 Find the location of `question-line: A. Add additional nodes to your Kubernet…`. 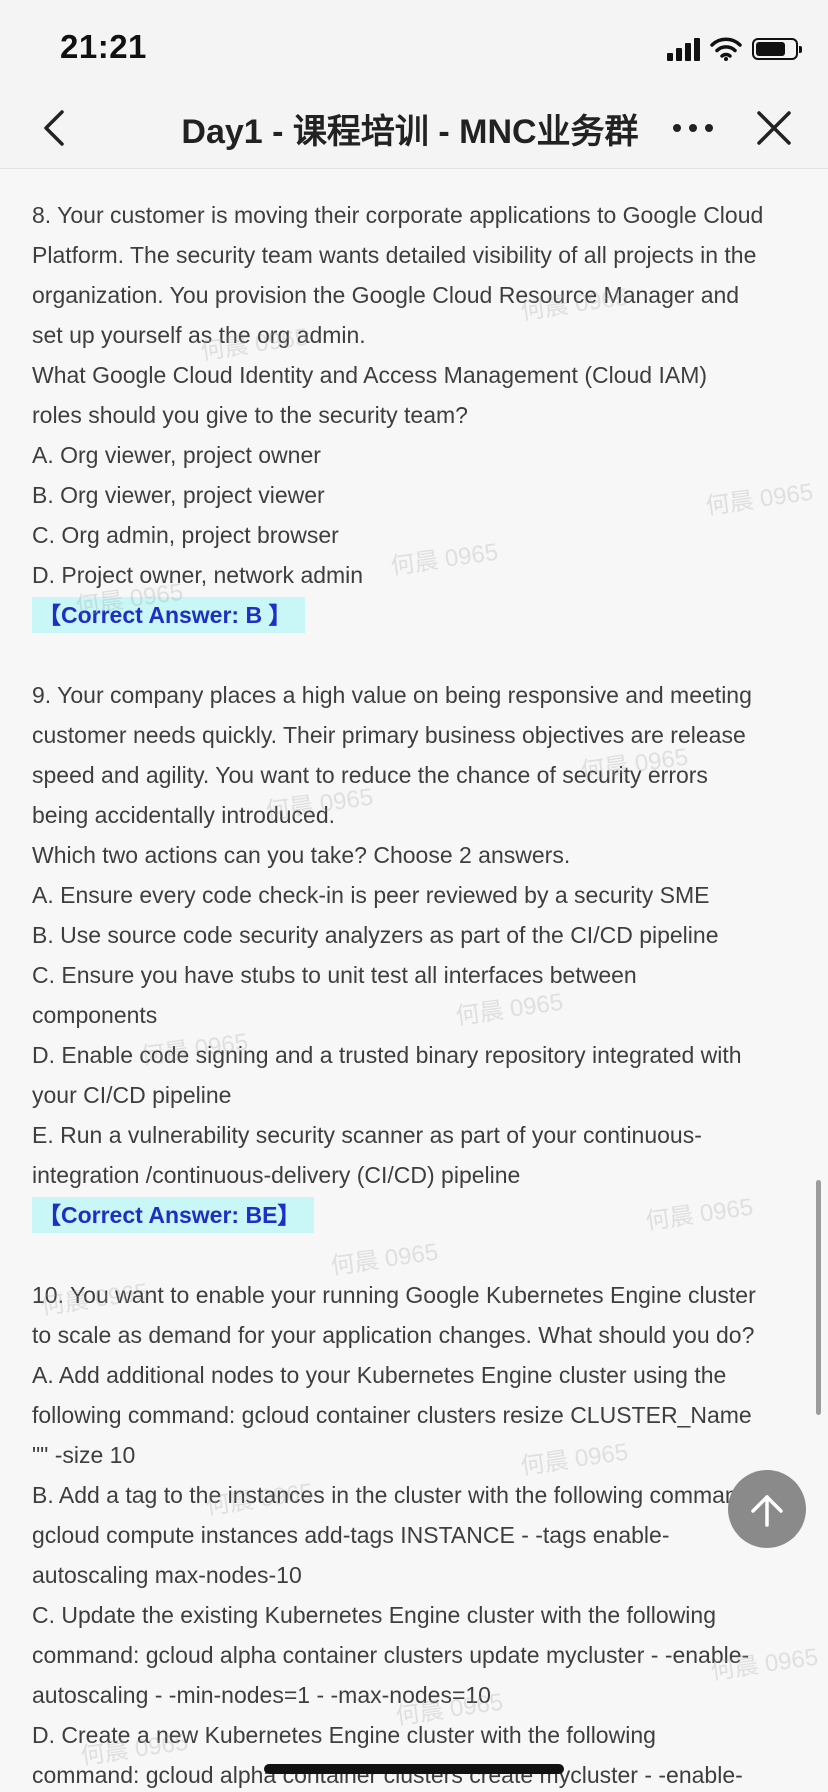

question-line: A. Add additional nodes to your Kubernet… is located at coordinates (379, 1375).